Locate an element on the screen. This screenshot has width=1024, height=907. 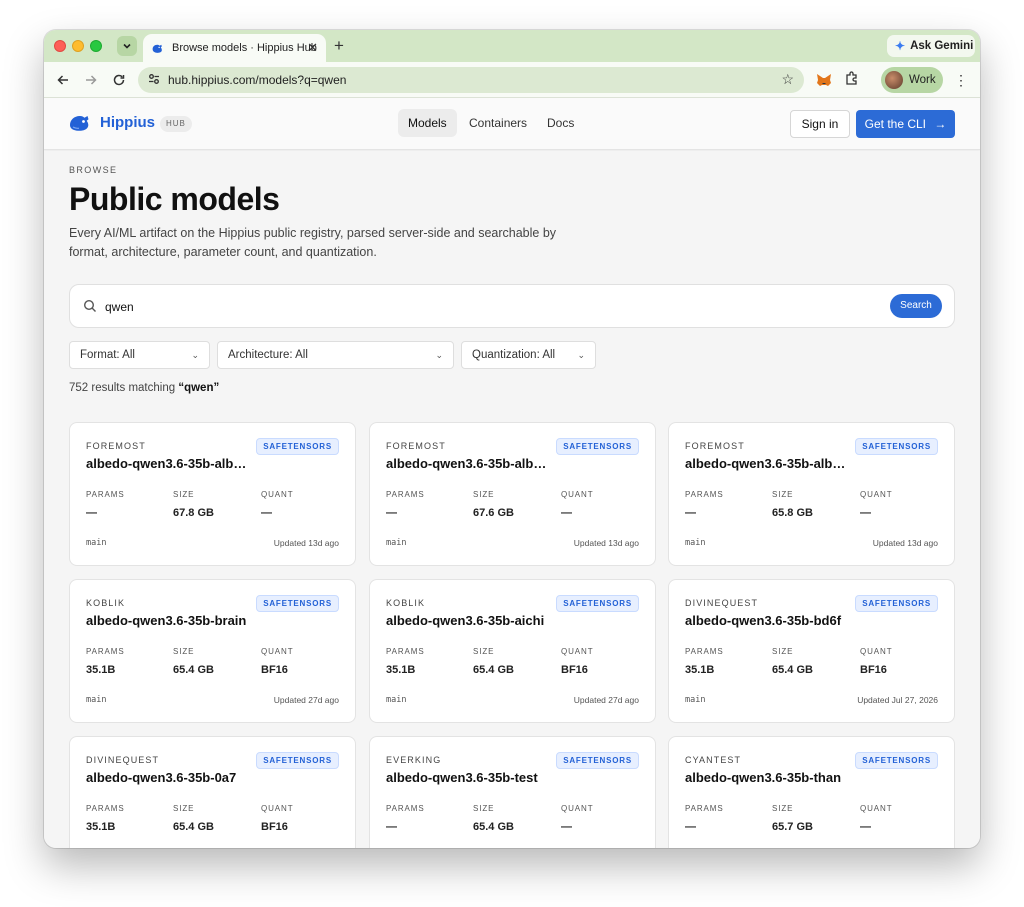
bookmark-star-icon: ☆ is located at coordinates (787, 79).